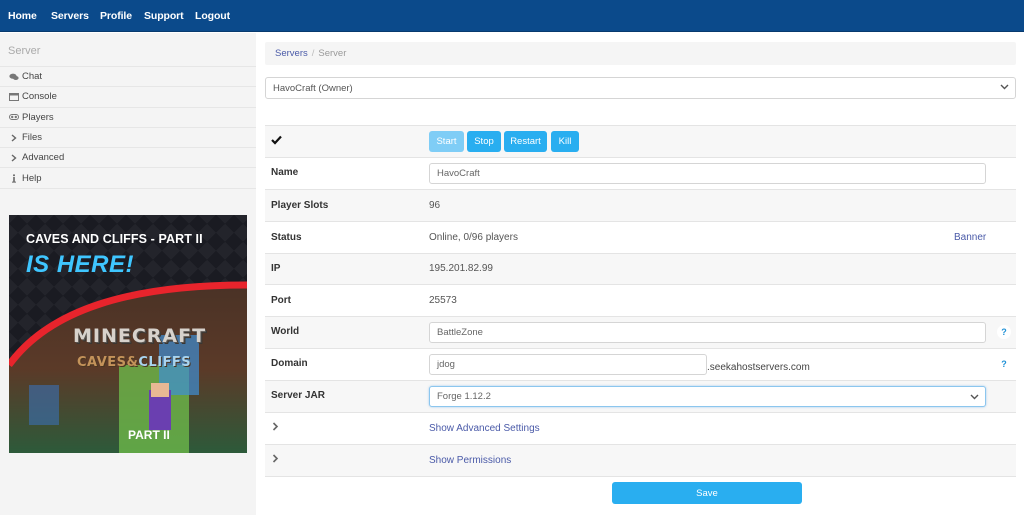 The image size is (1024, 515). Describe the element at coordinates (707, 332) in the screenshot. I see `world-input: BattleZone` at that location.